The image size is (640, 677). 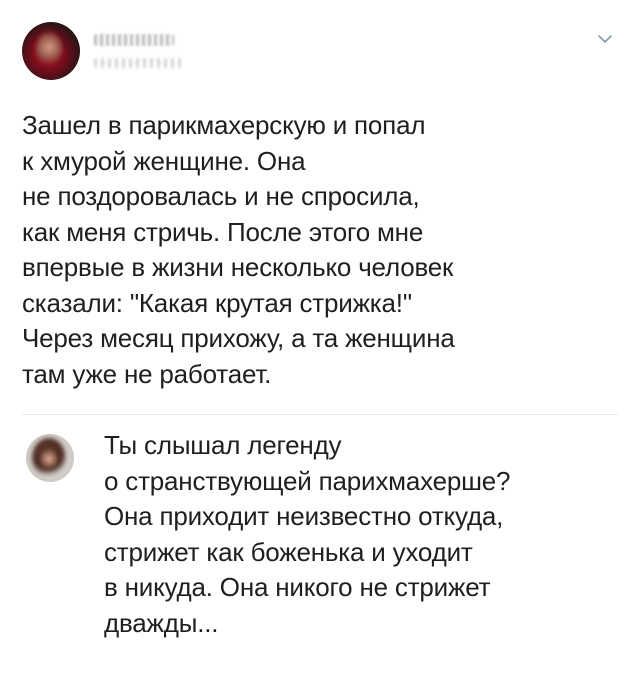 I want to click on reply-line: о странствующей парихмахерше?, so click(x=307, y=480).